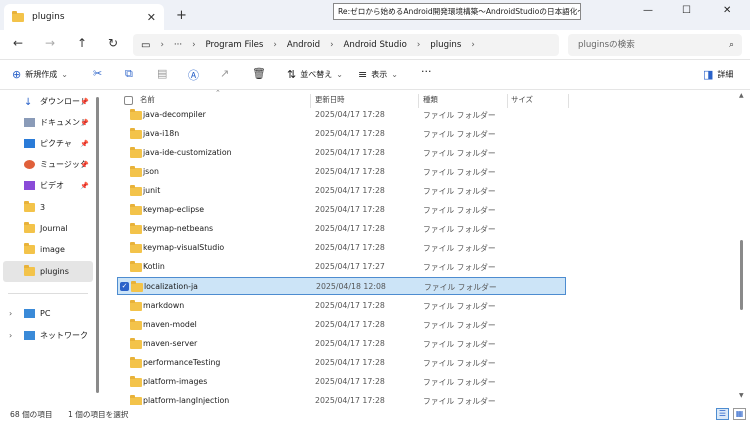 This screenshot has height=423, width=750. Describe the element at coordinates (124, 287) in the screenshot. I see `row-checkbox: ✓` at that location.